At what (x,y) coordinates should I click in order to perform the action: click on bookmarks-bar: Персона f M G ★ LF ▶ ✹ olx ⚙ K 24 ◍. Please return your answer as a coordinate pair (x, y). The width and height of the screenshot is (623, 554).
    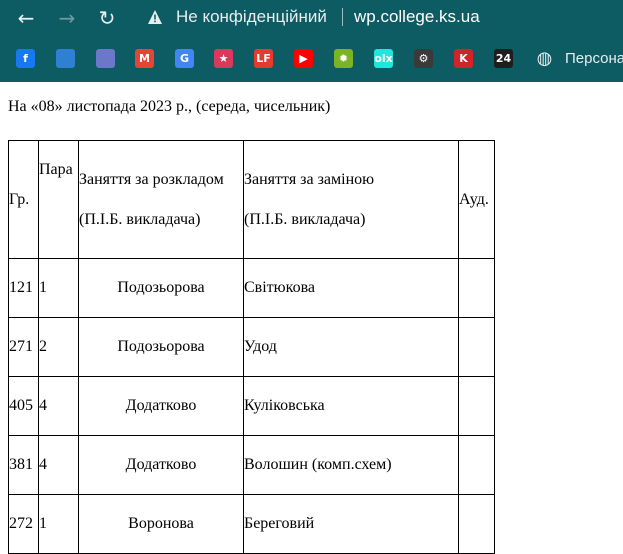
    Looking at the image, I should click on (311, 59).